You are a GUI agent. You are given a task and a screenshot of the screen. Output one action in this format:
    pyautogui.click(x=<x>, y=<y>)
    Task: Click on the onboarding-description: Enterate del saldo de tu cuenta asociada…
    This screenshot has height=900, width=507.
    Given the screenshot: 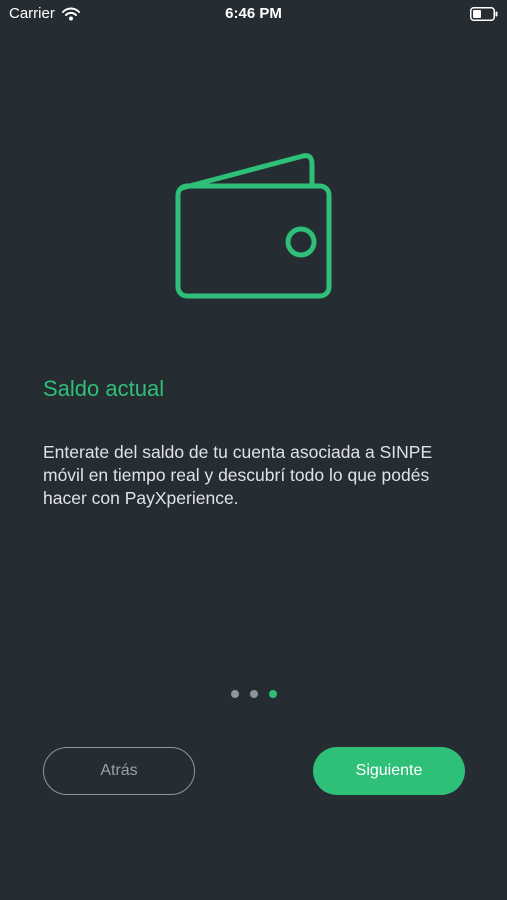 What is the action you would take?
    pyautogui.click(x=238, y=475)
    